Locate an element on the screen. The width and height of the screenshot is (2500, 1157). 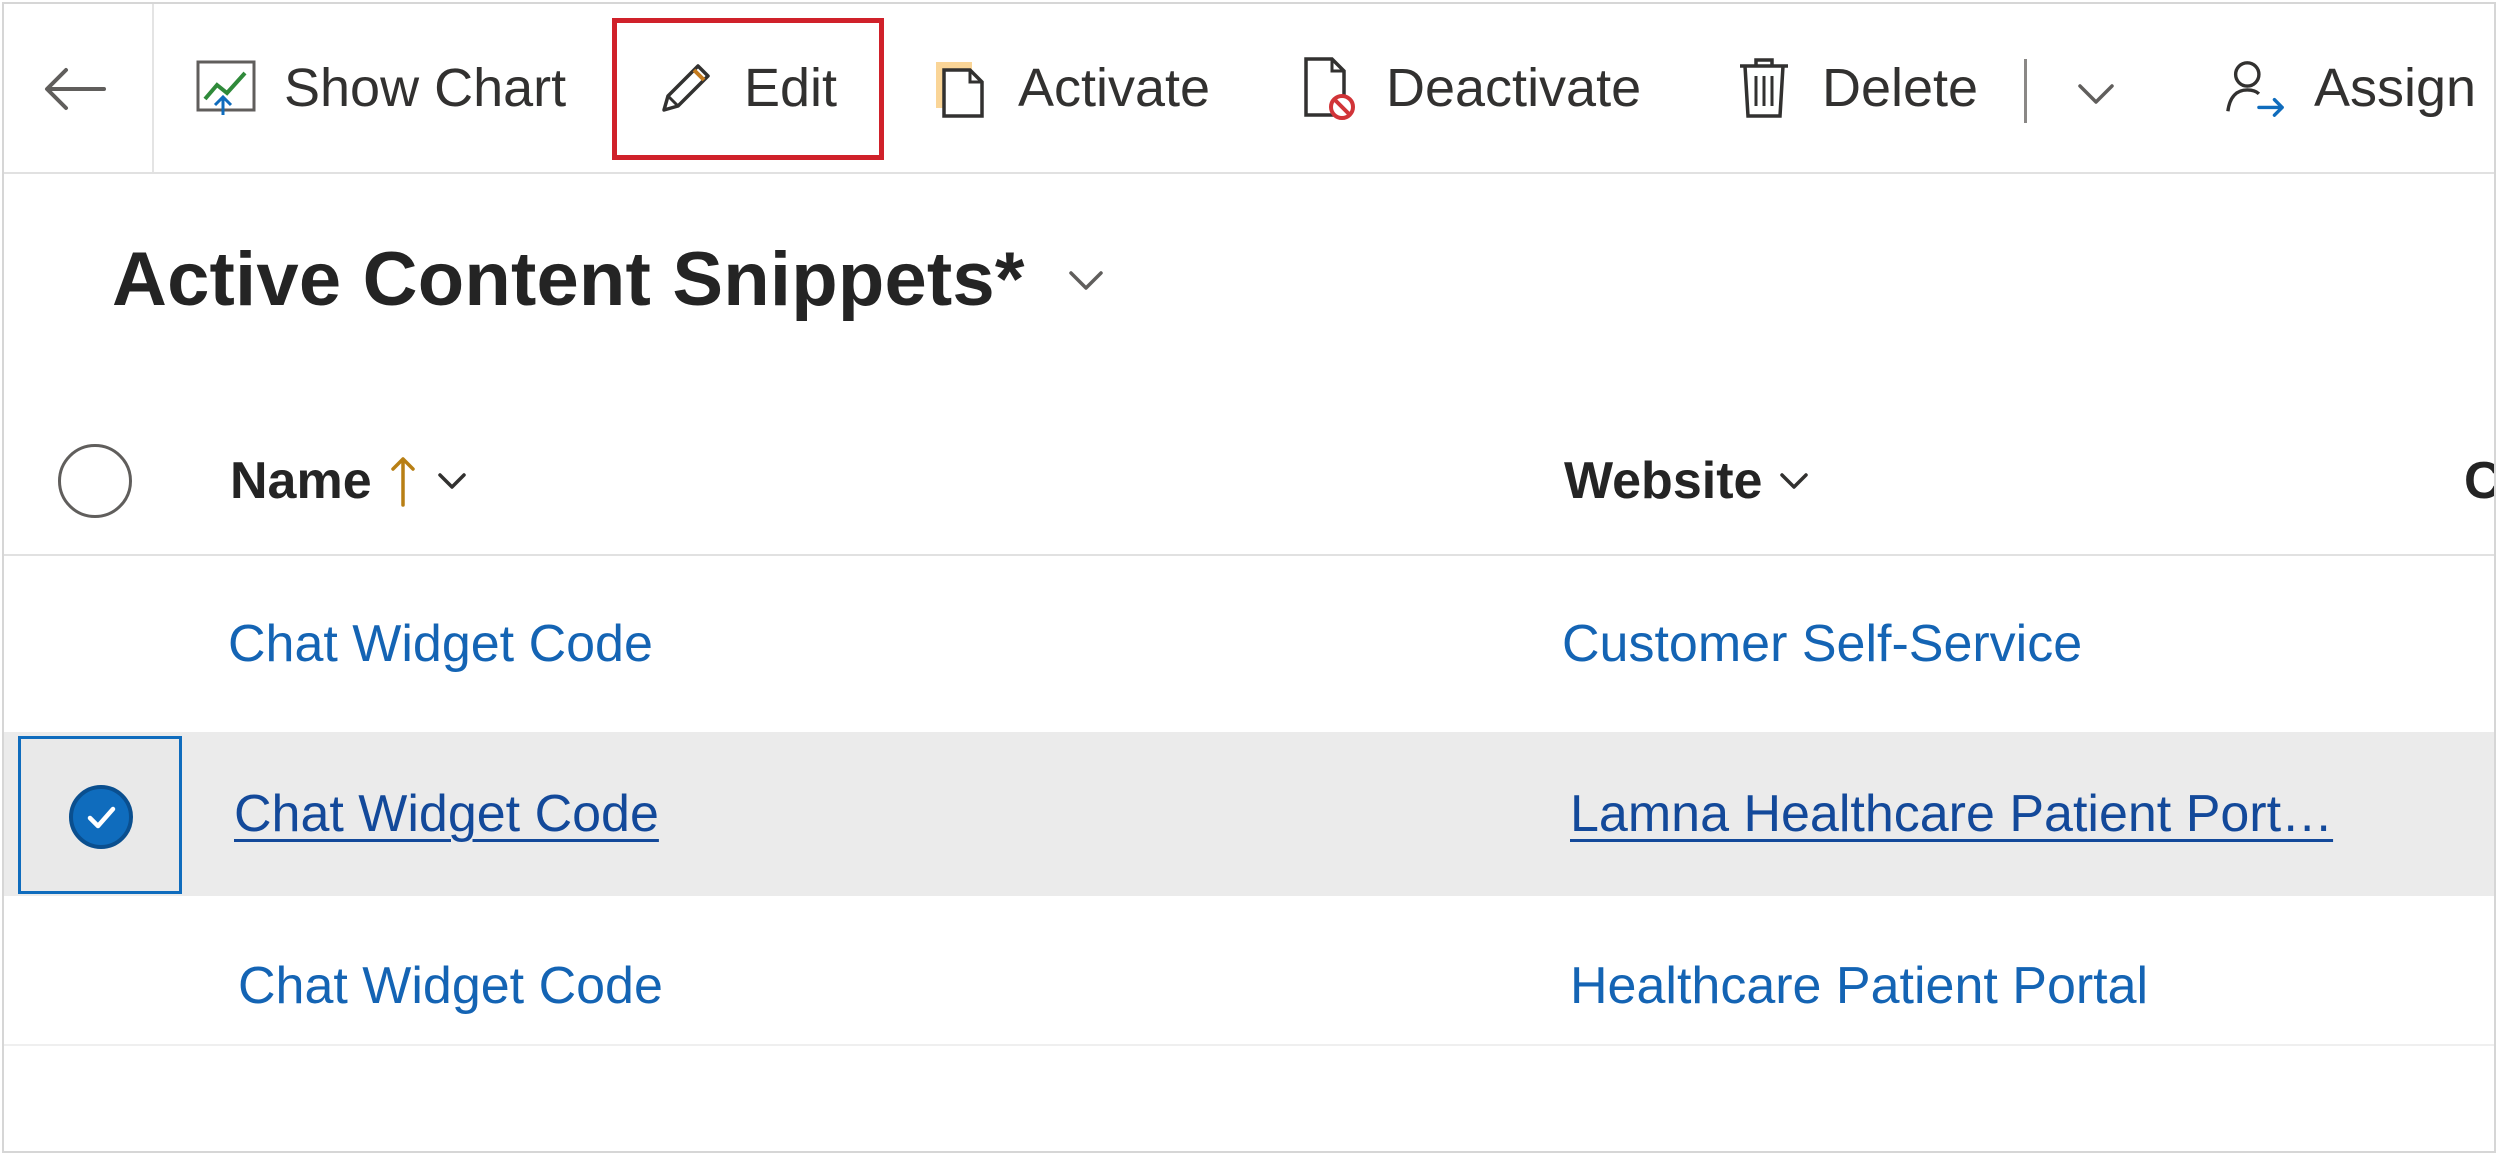
activate-label: Activate is located at coordinates (1114, 88).